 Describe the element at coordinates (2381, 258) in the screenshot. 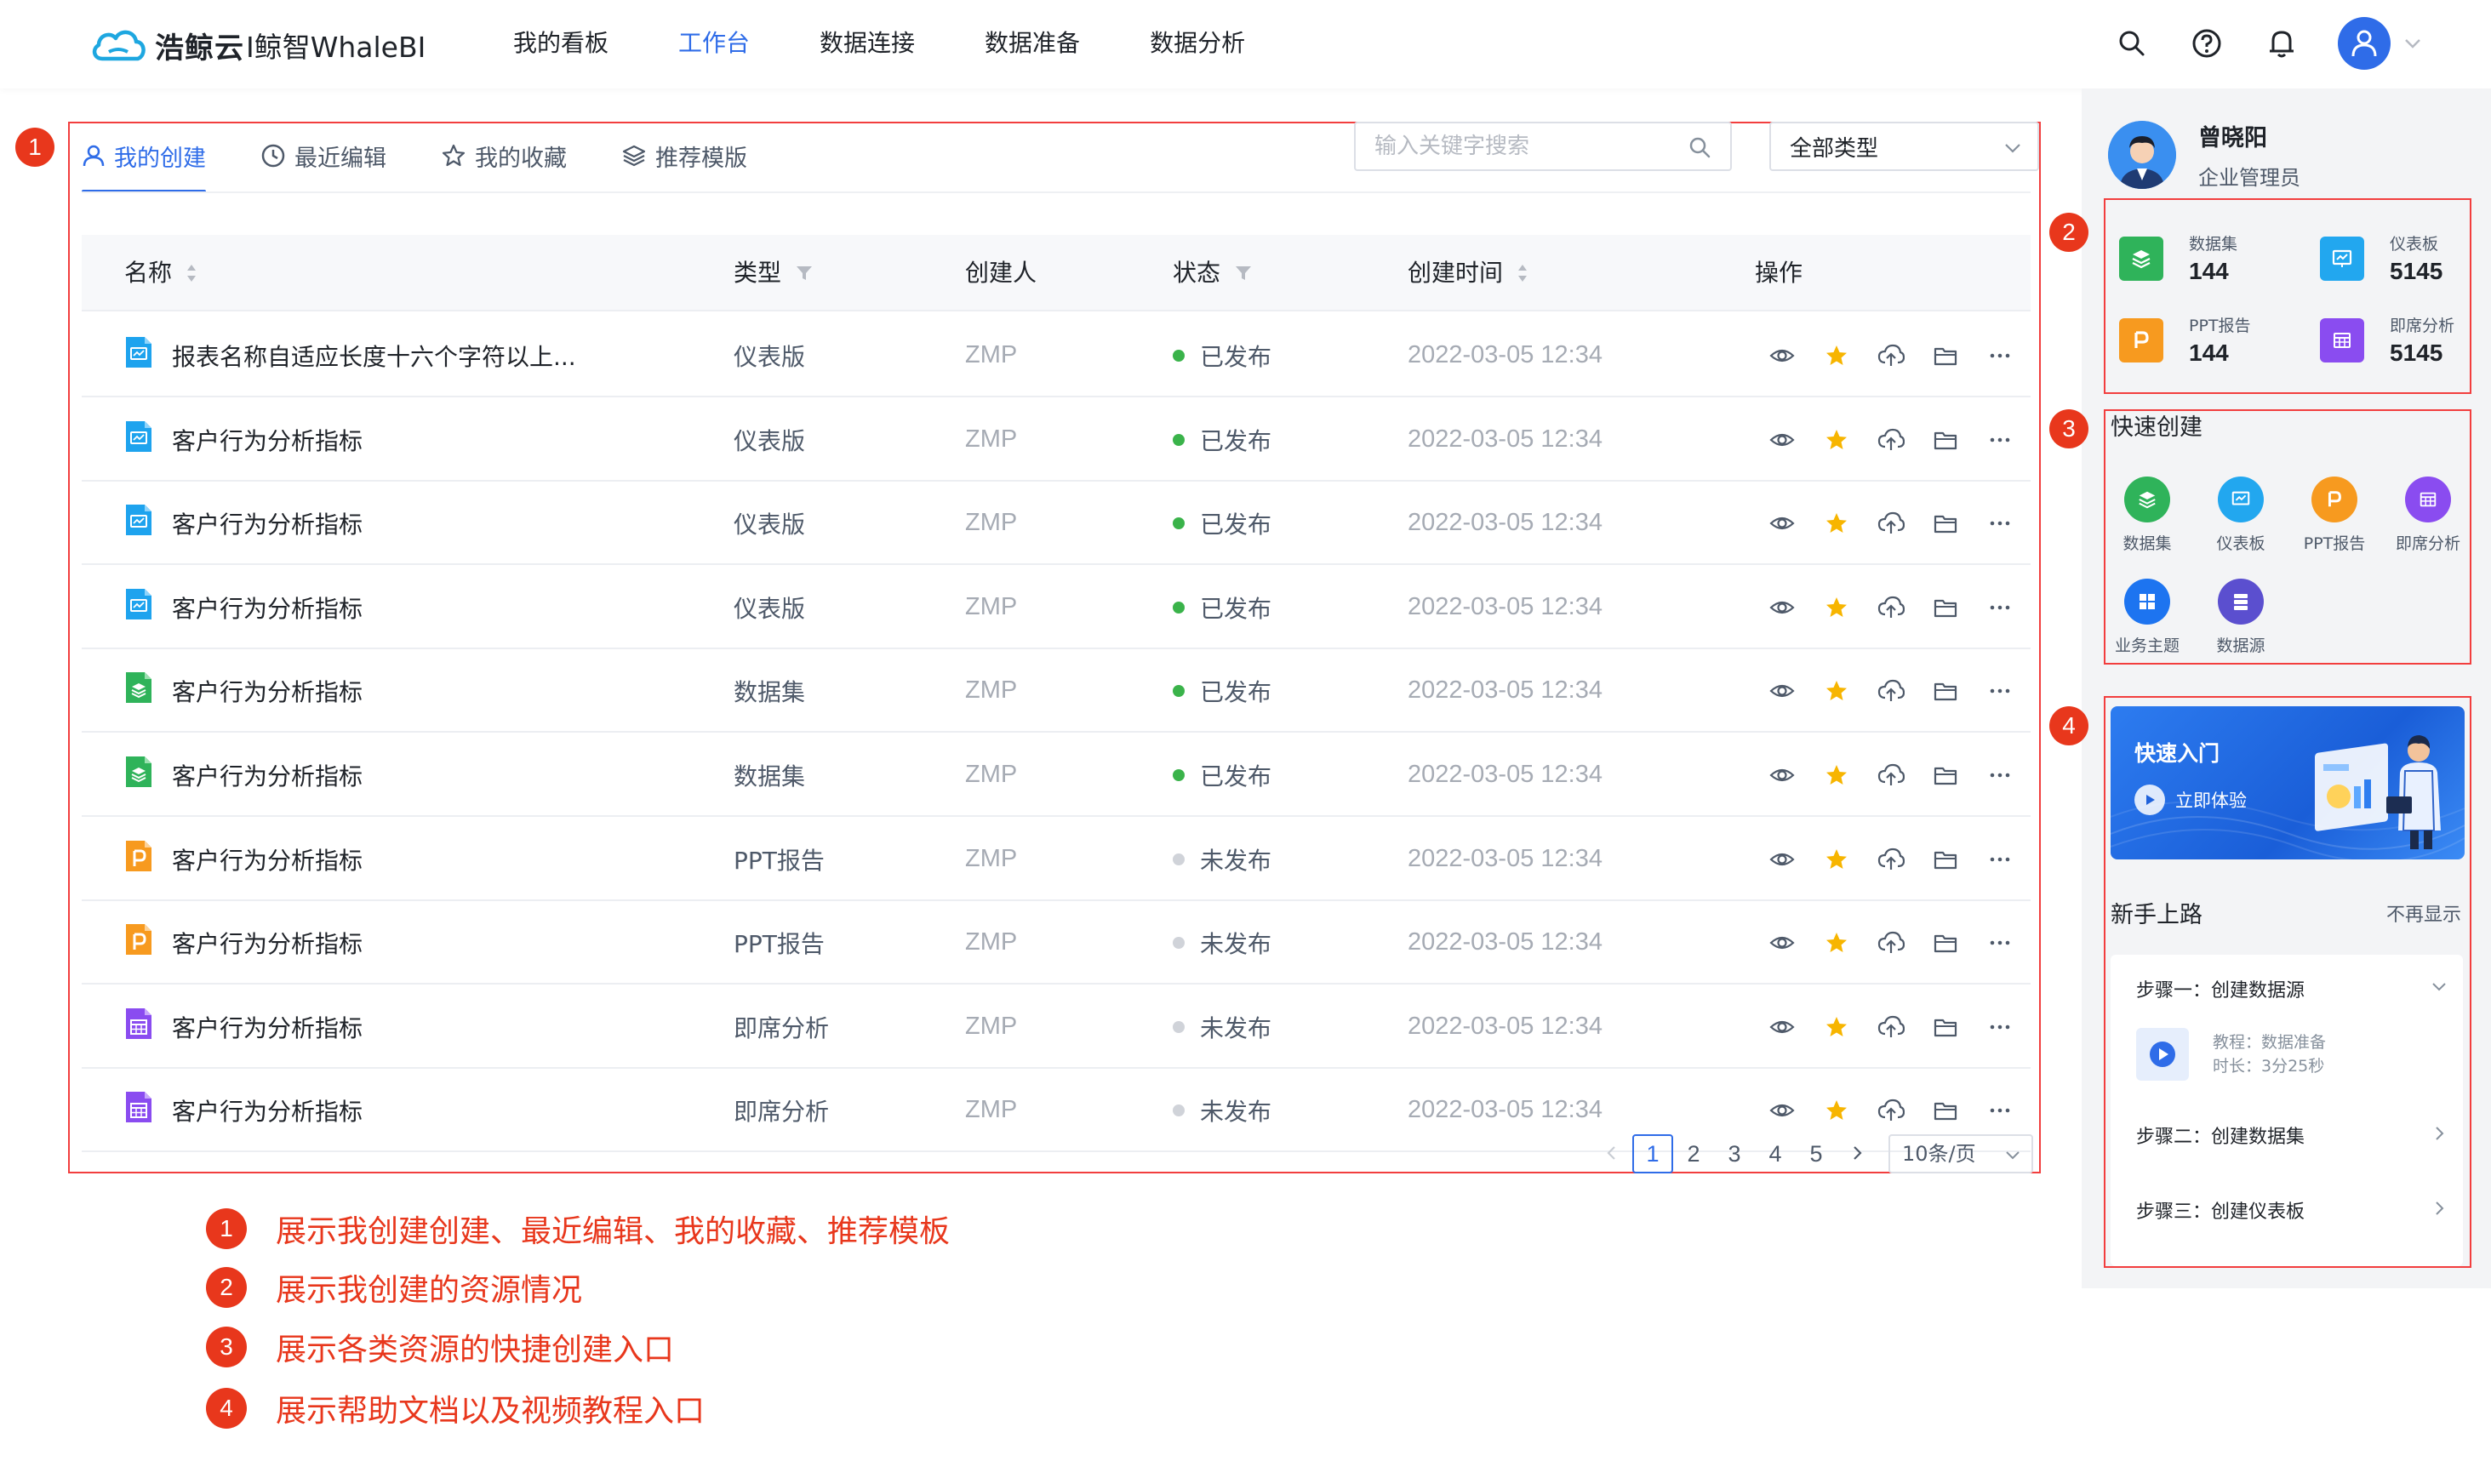

I see `stat-dashboards: 仪表板 5145` at that location.